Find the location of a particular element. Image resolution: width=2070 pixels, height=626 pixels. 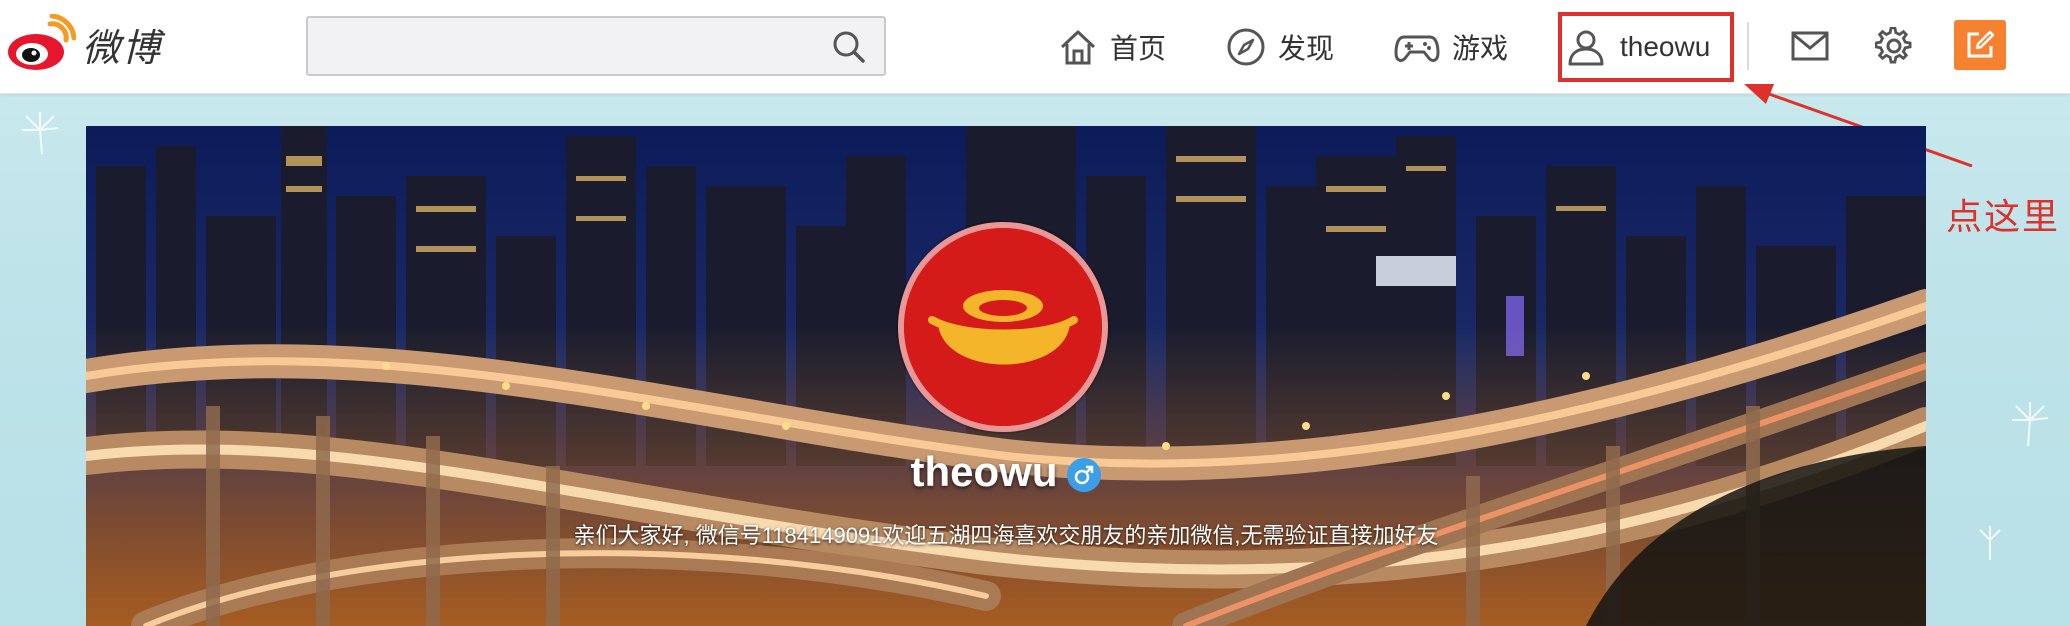

annotation-label: 点这里 is located at coordinates (2003, 217).